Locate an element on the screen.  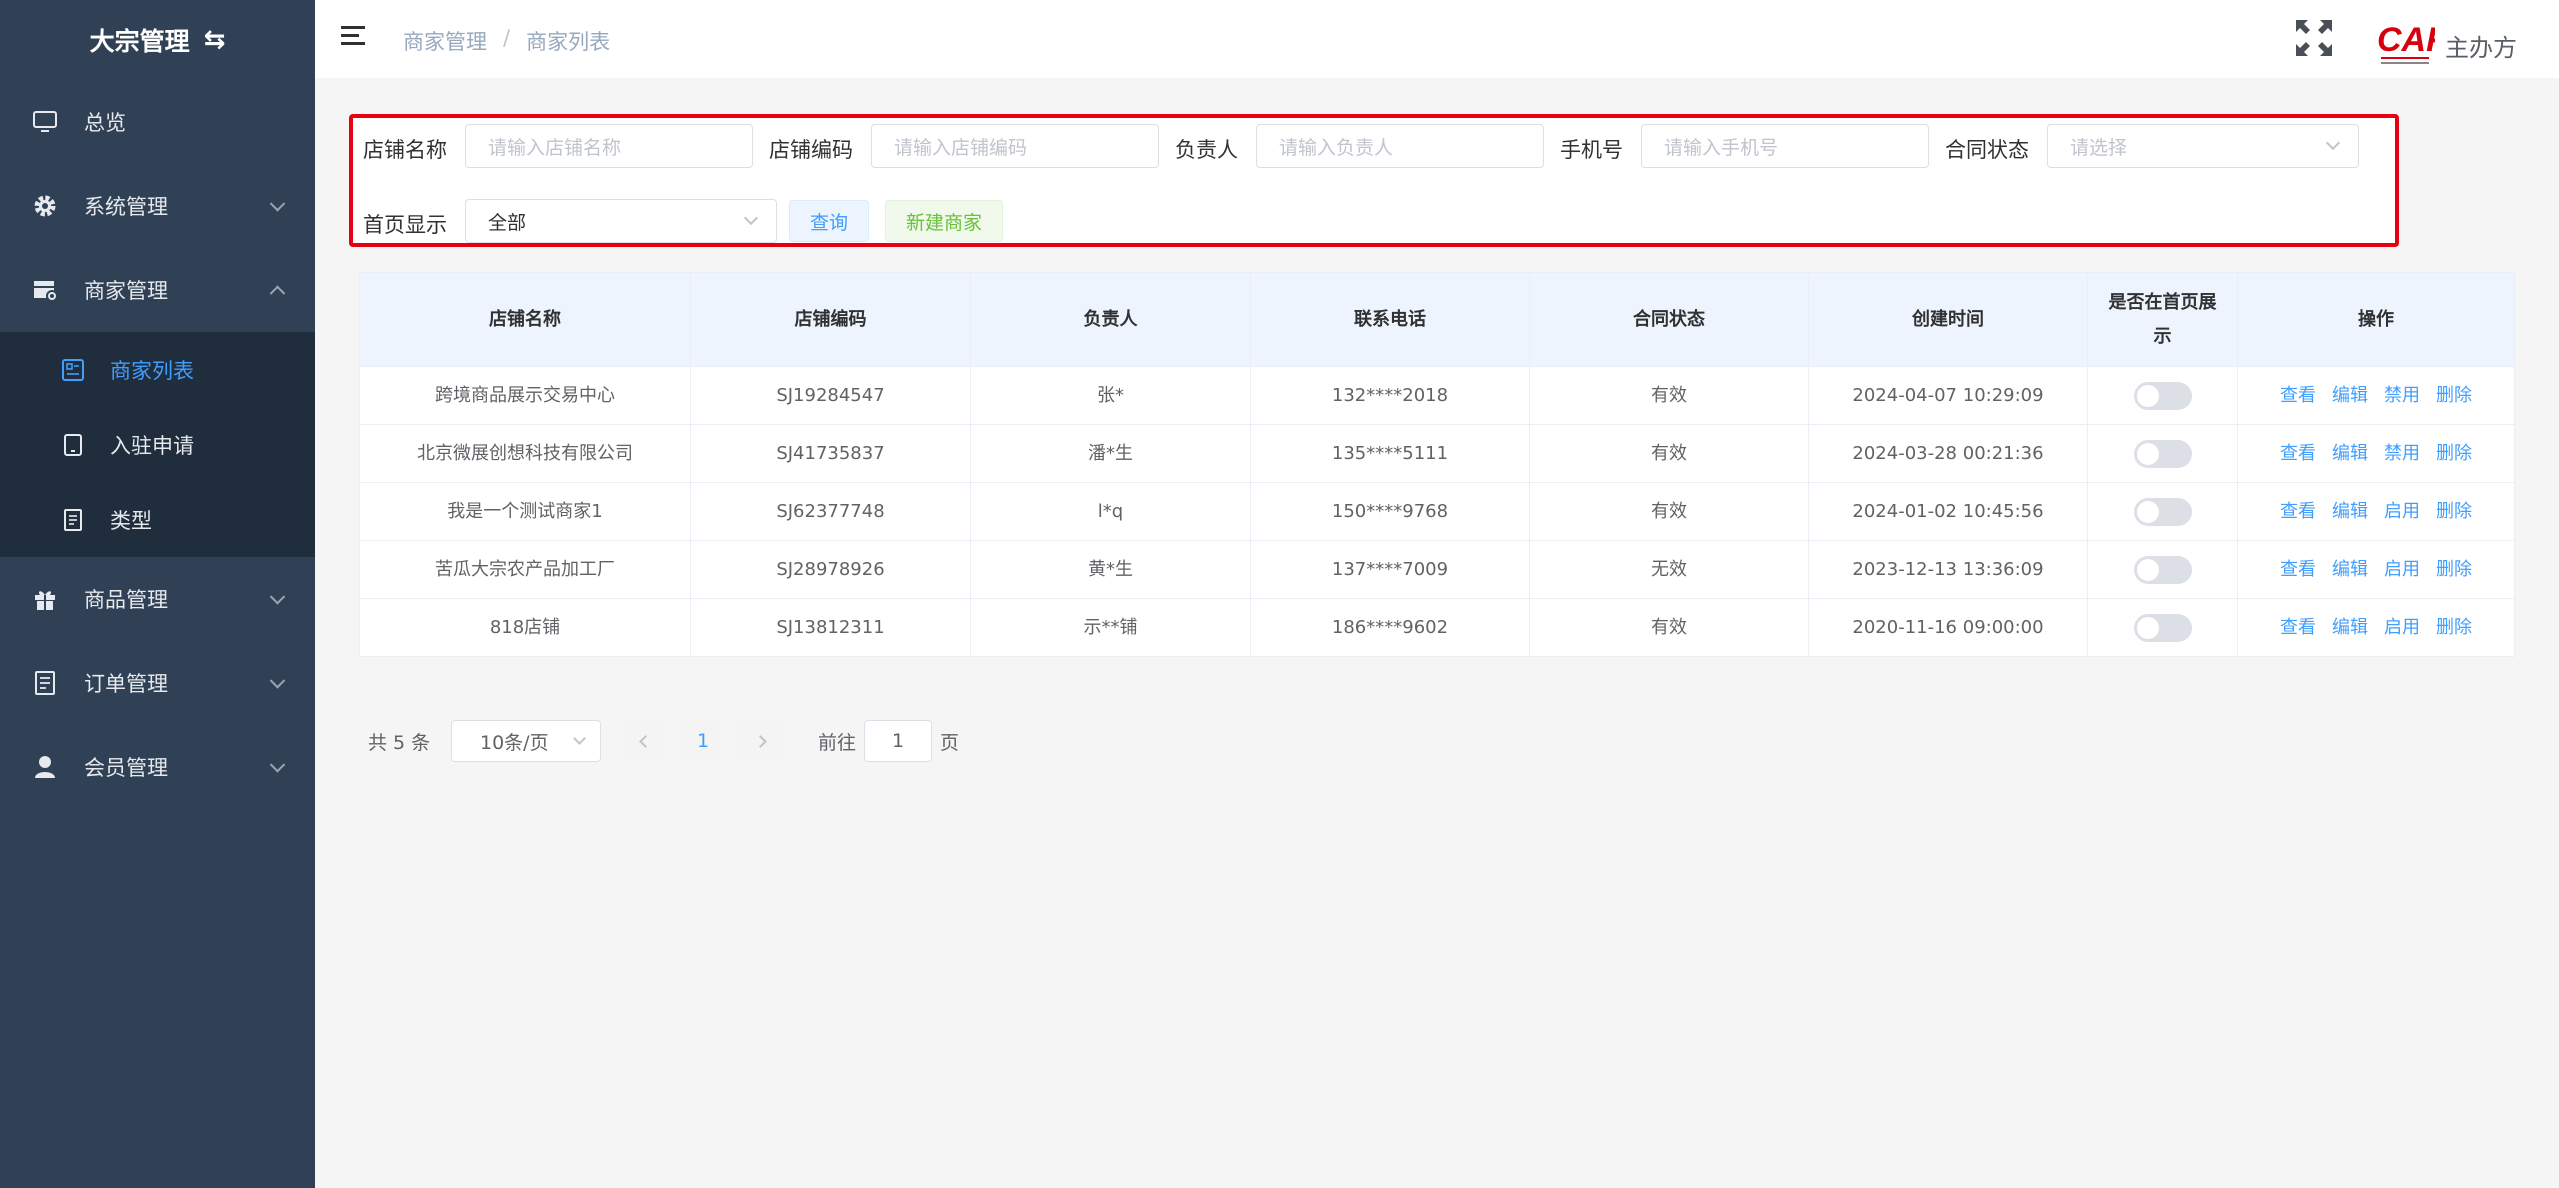
manager-input: 请输入负责人 is located at coordinates (1400, 146).